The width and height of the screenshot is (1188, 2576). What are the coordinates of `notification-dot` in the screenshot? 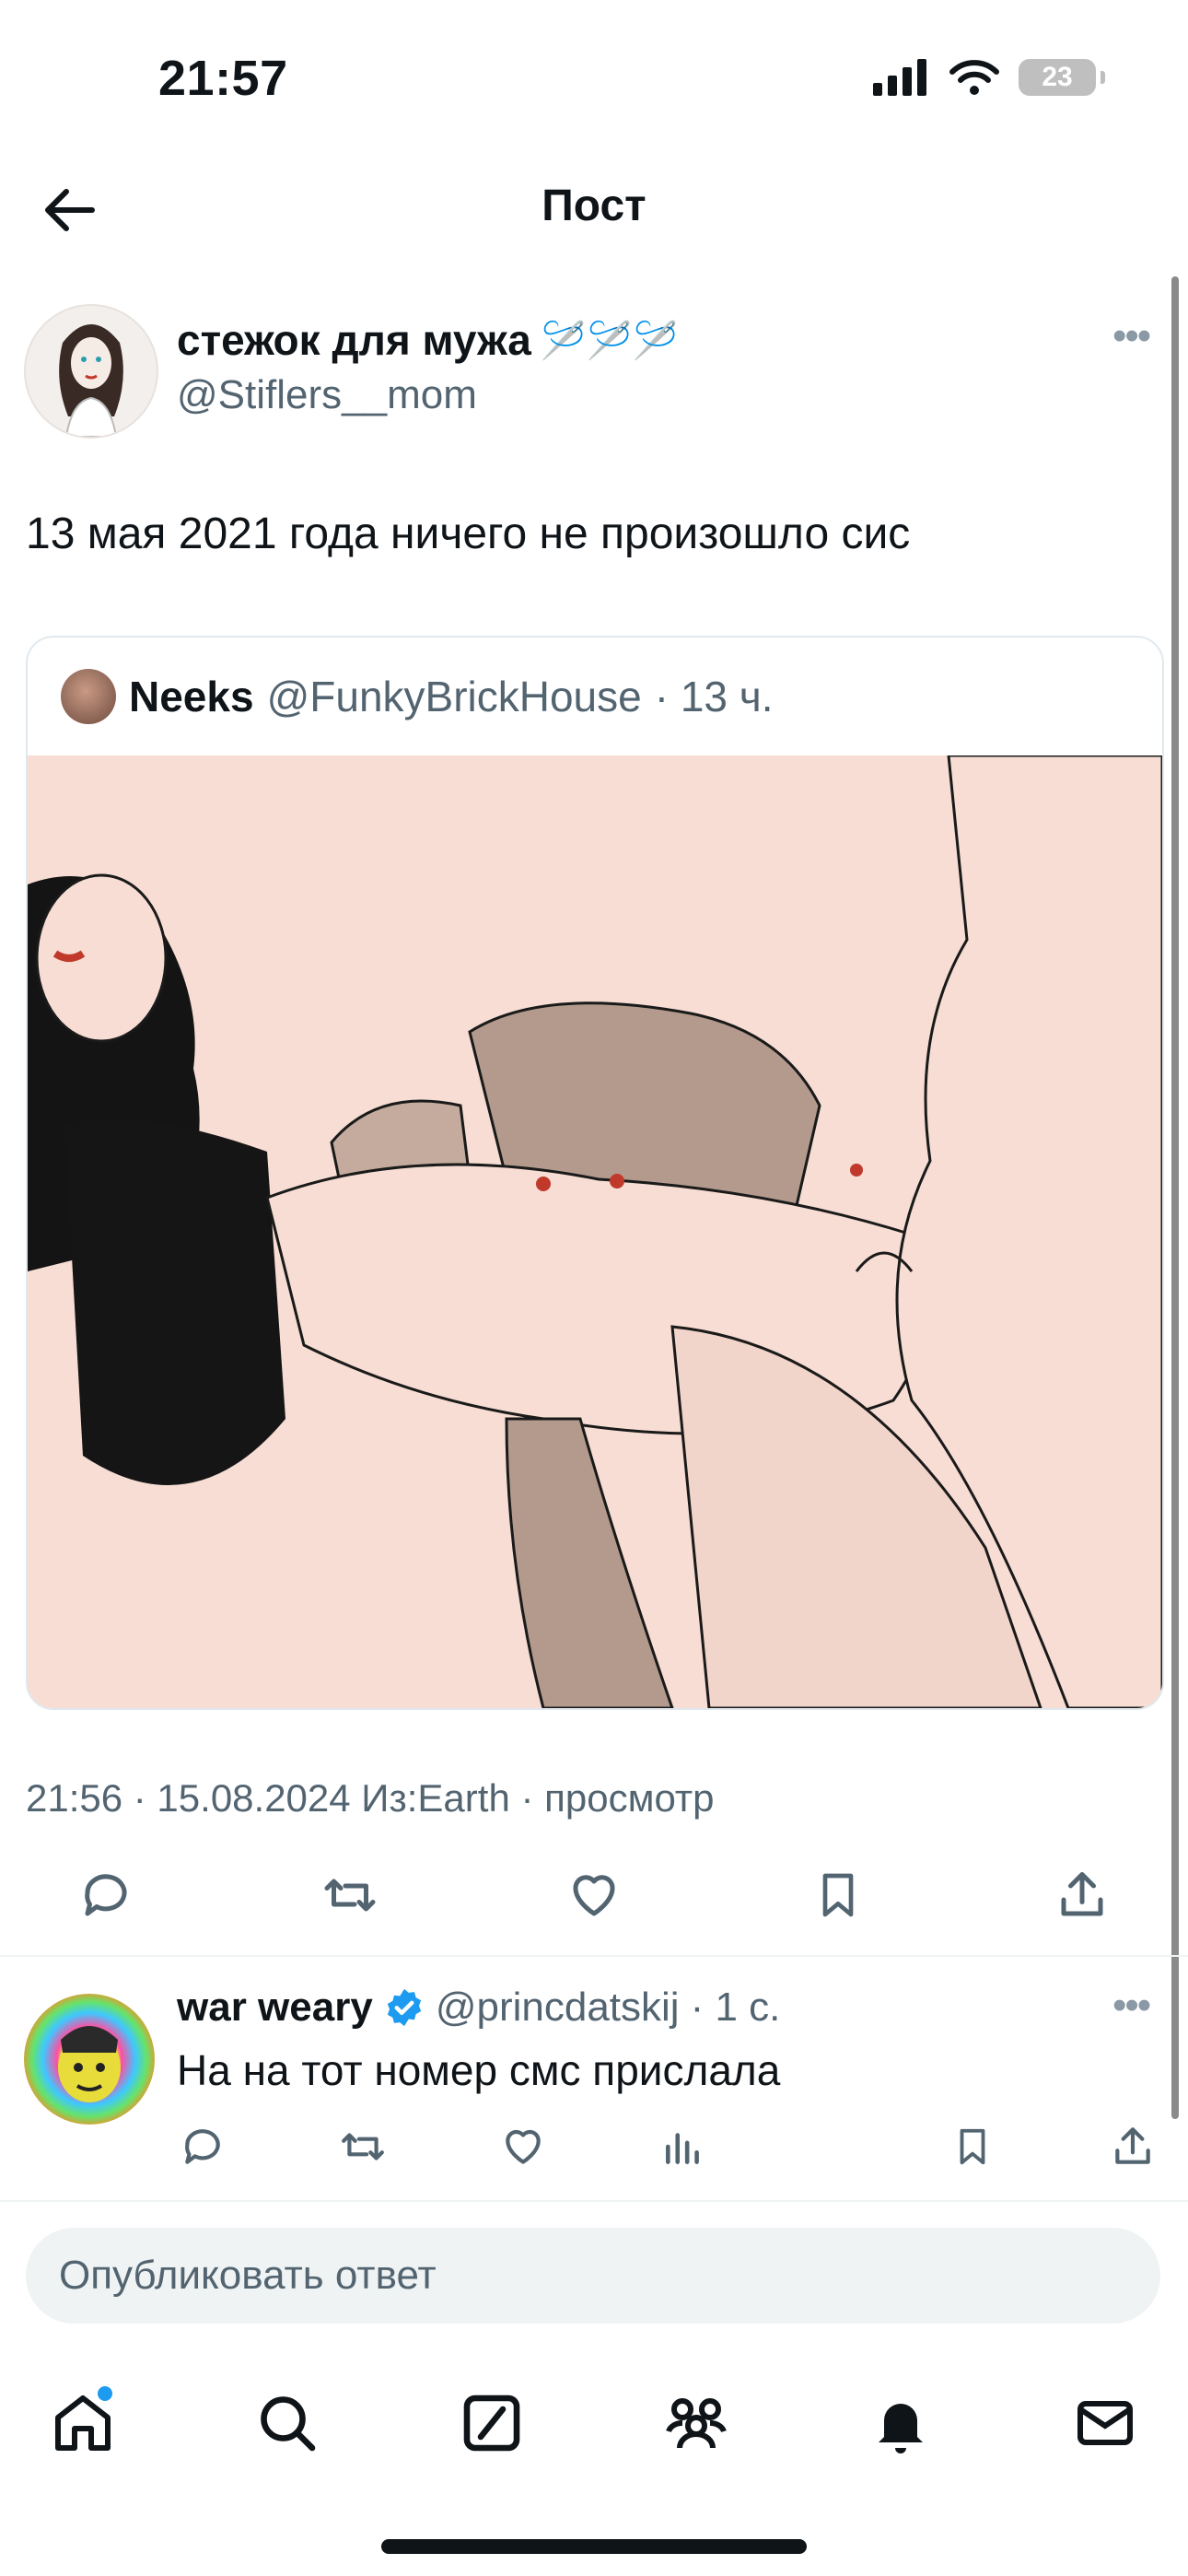 It's located at (105, 2393).